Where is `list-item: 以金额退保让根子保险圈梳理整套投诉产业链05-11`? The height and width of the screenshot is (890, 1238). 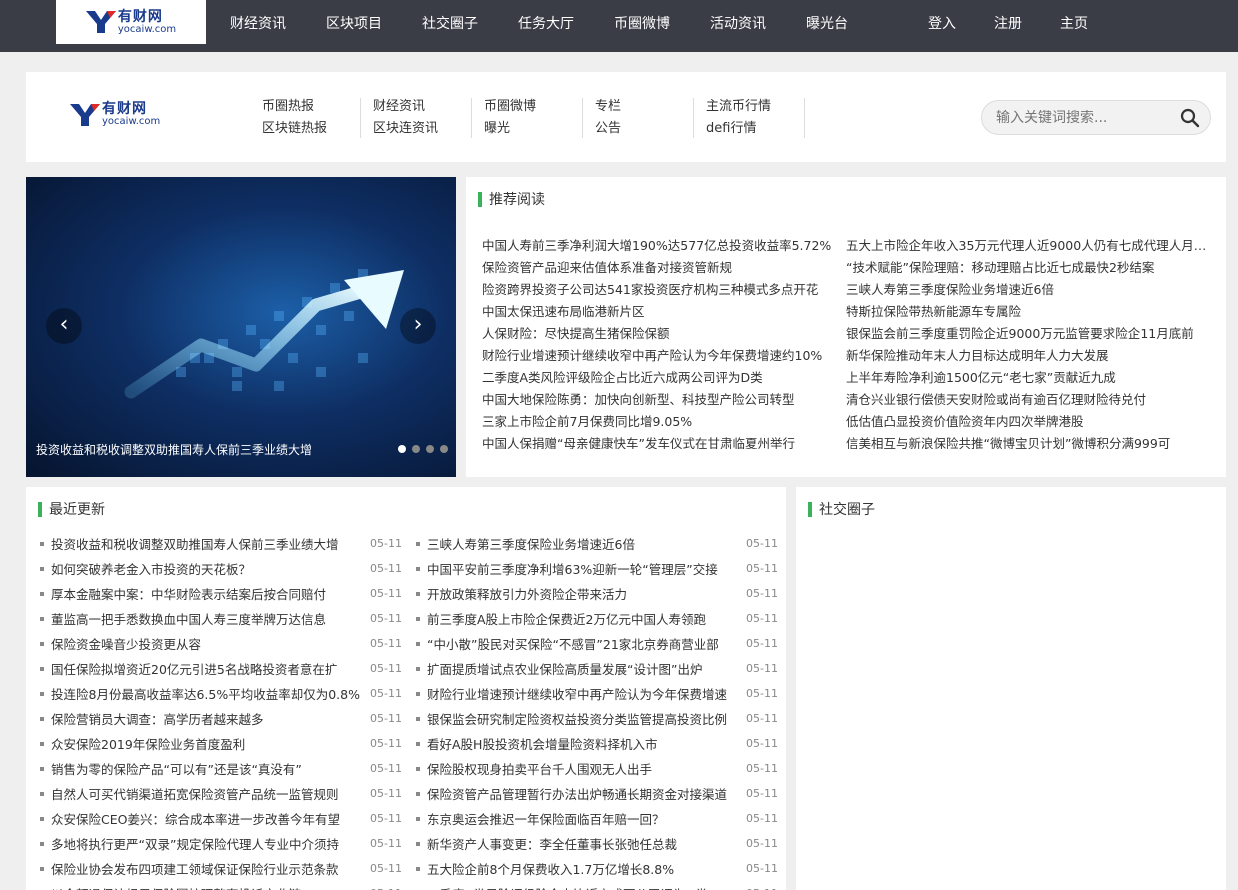 list-item: 以金额退保让根子保险圈梳理整套投诉产业链05-11 is located at coordinates (221, 885).